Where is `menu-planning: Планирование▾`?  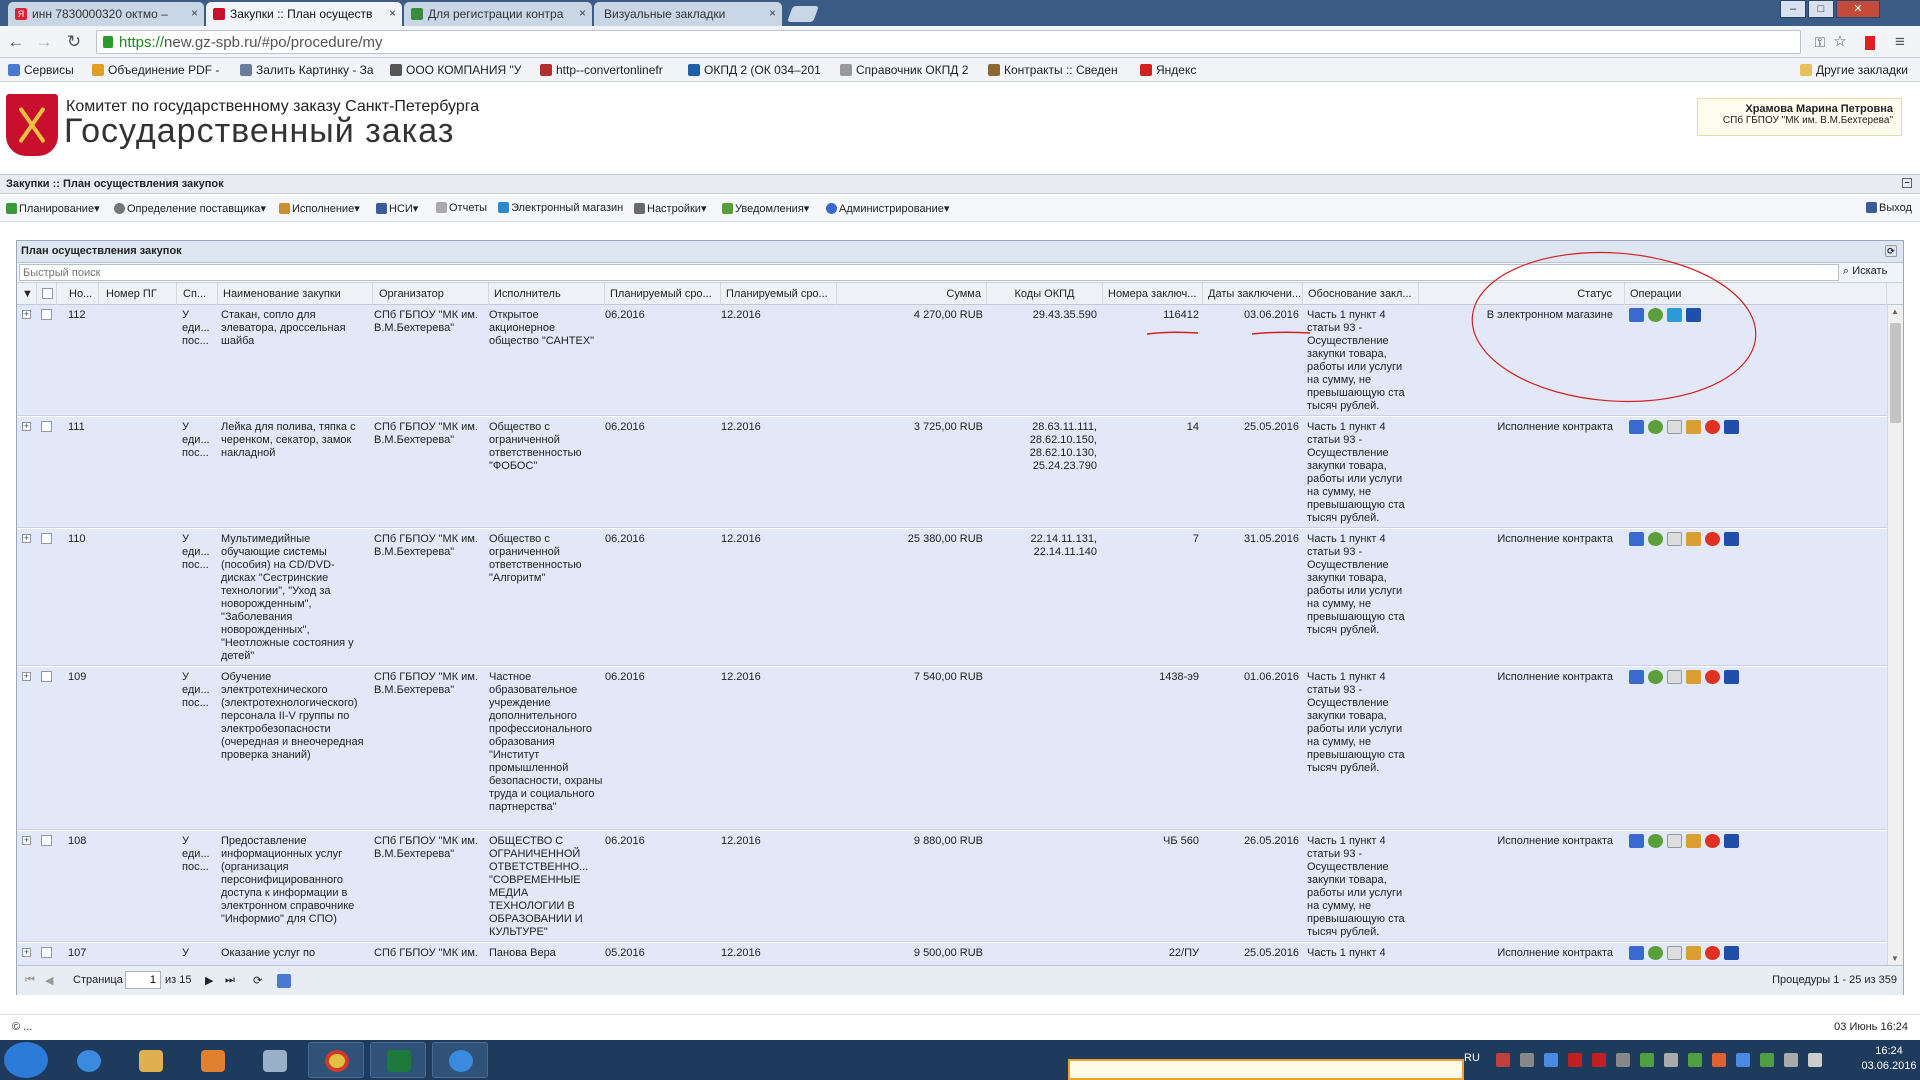 menu-planning: Планирование▾ is located at coordinates (53, 208).